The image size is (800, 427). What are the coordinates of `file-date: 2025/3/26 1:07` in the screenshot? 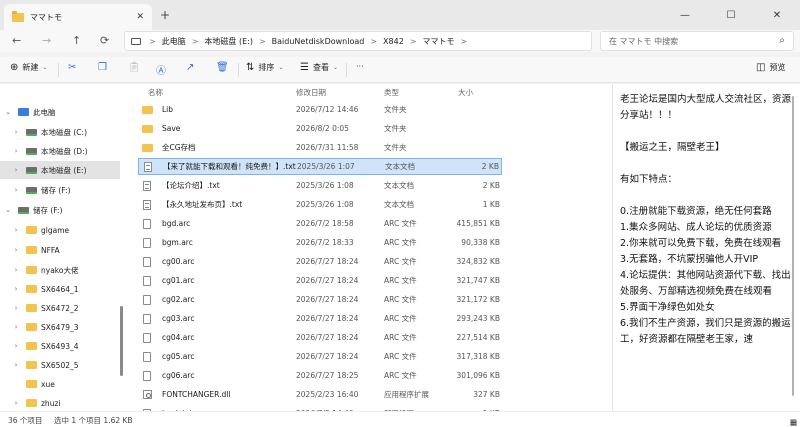 It's located at (326, 166).